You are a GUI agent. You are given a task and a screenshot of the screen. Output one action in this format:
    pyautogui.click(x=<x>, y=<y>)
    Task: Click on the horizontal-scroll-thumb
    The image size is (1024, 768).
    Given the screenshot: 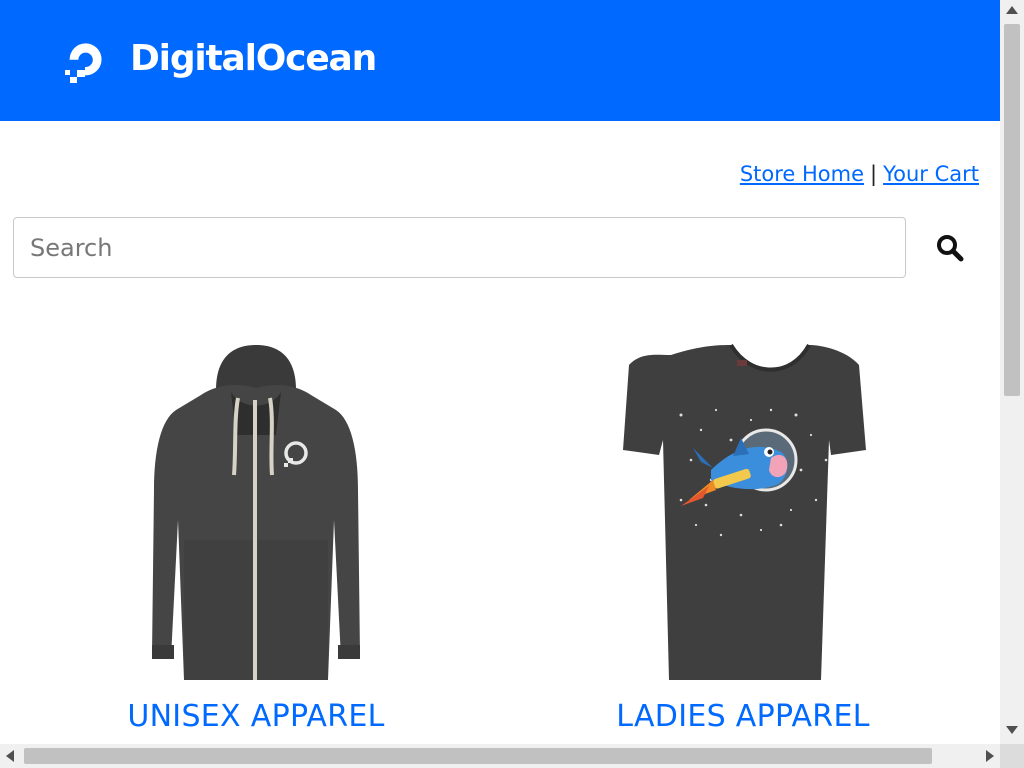 What is the action you would take?
    pyautogui.click(x=478, y=756)
    